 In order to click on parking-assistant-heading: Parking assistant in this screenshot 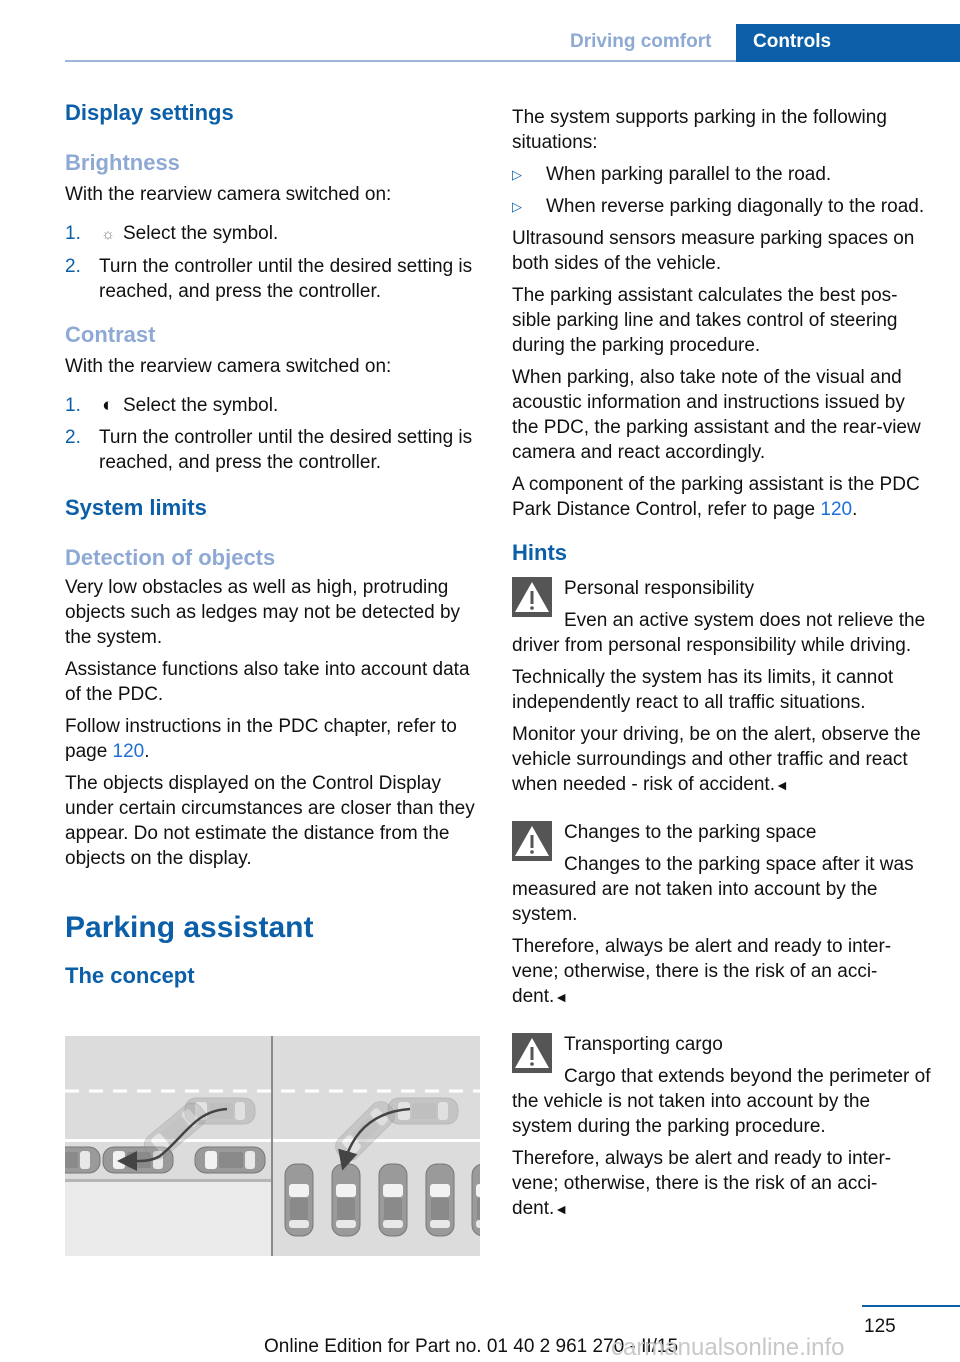, I will do `click(189, 927)`.